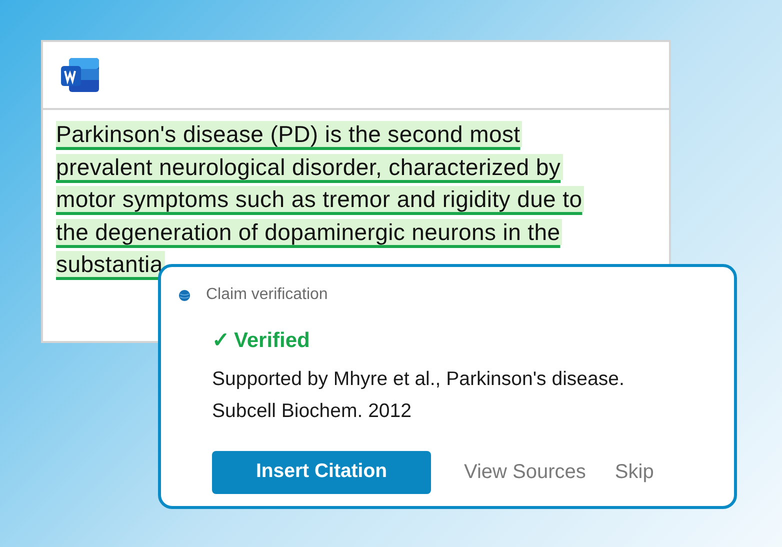 The height and width of the screenshot is (547, 782). What do you see at coordinates (419, 395) in the screenshot?
I see `support-text: Supported by Mhyre et al., Parkinson's disease. Subcell Biochem. 2012` at bounding box center [419, 395].